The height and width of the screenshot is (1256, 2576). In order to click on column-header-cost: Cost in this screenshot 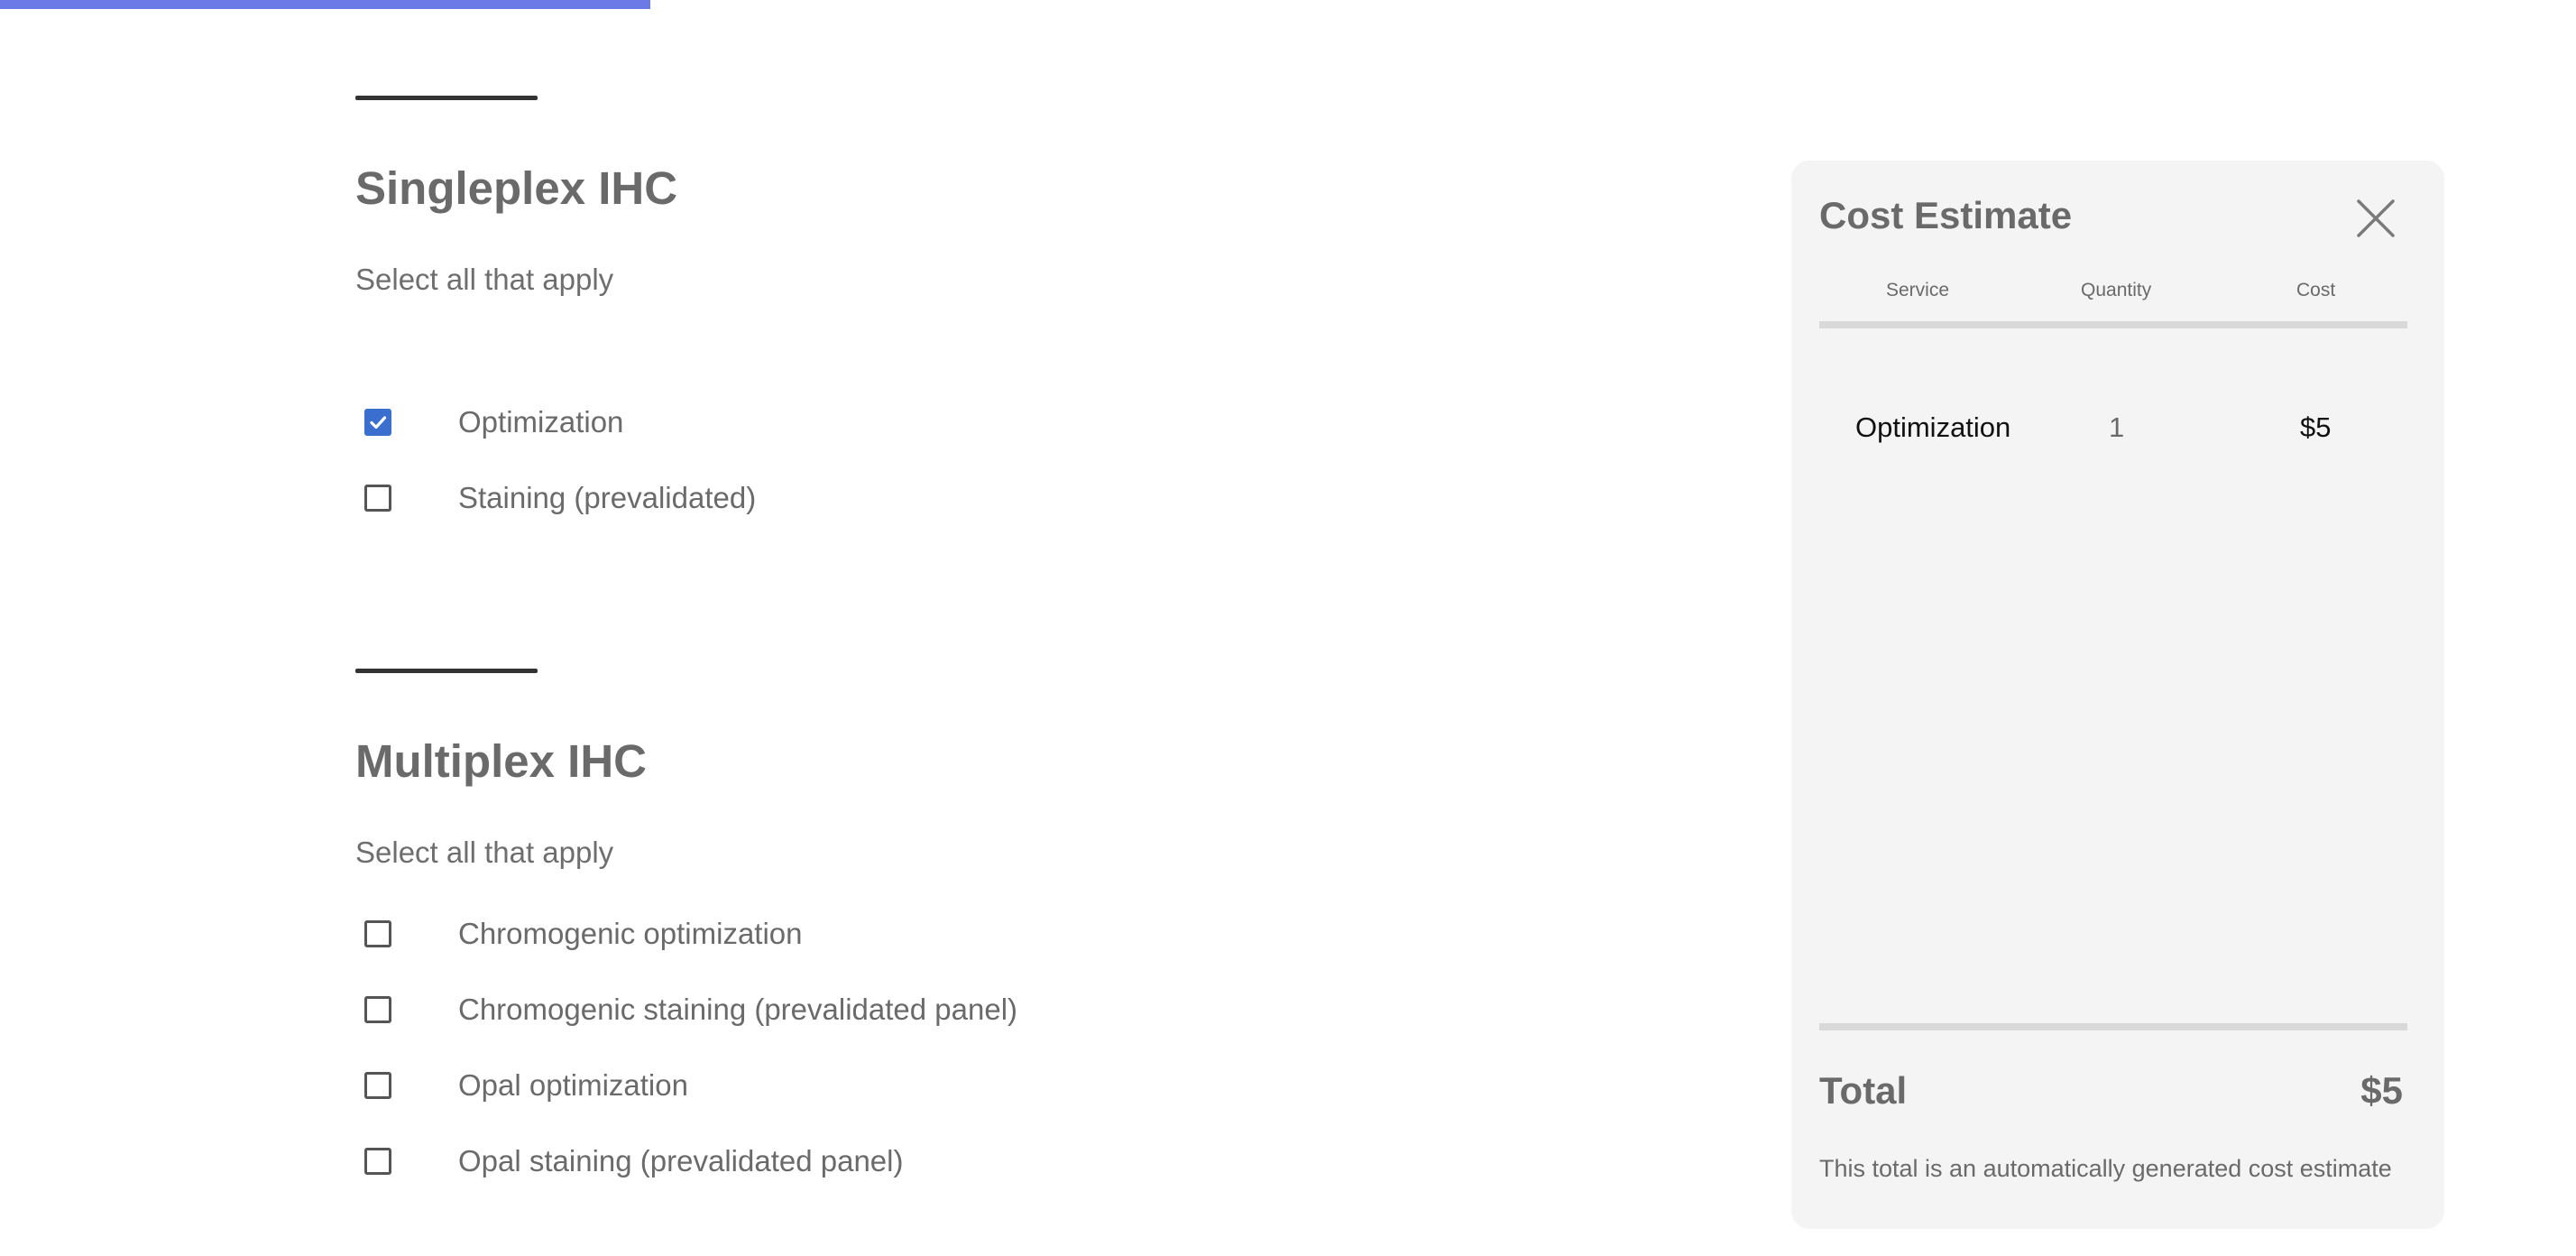, I will do `click(2316, 290)`.